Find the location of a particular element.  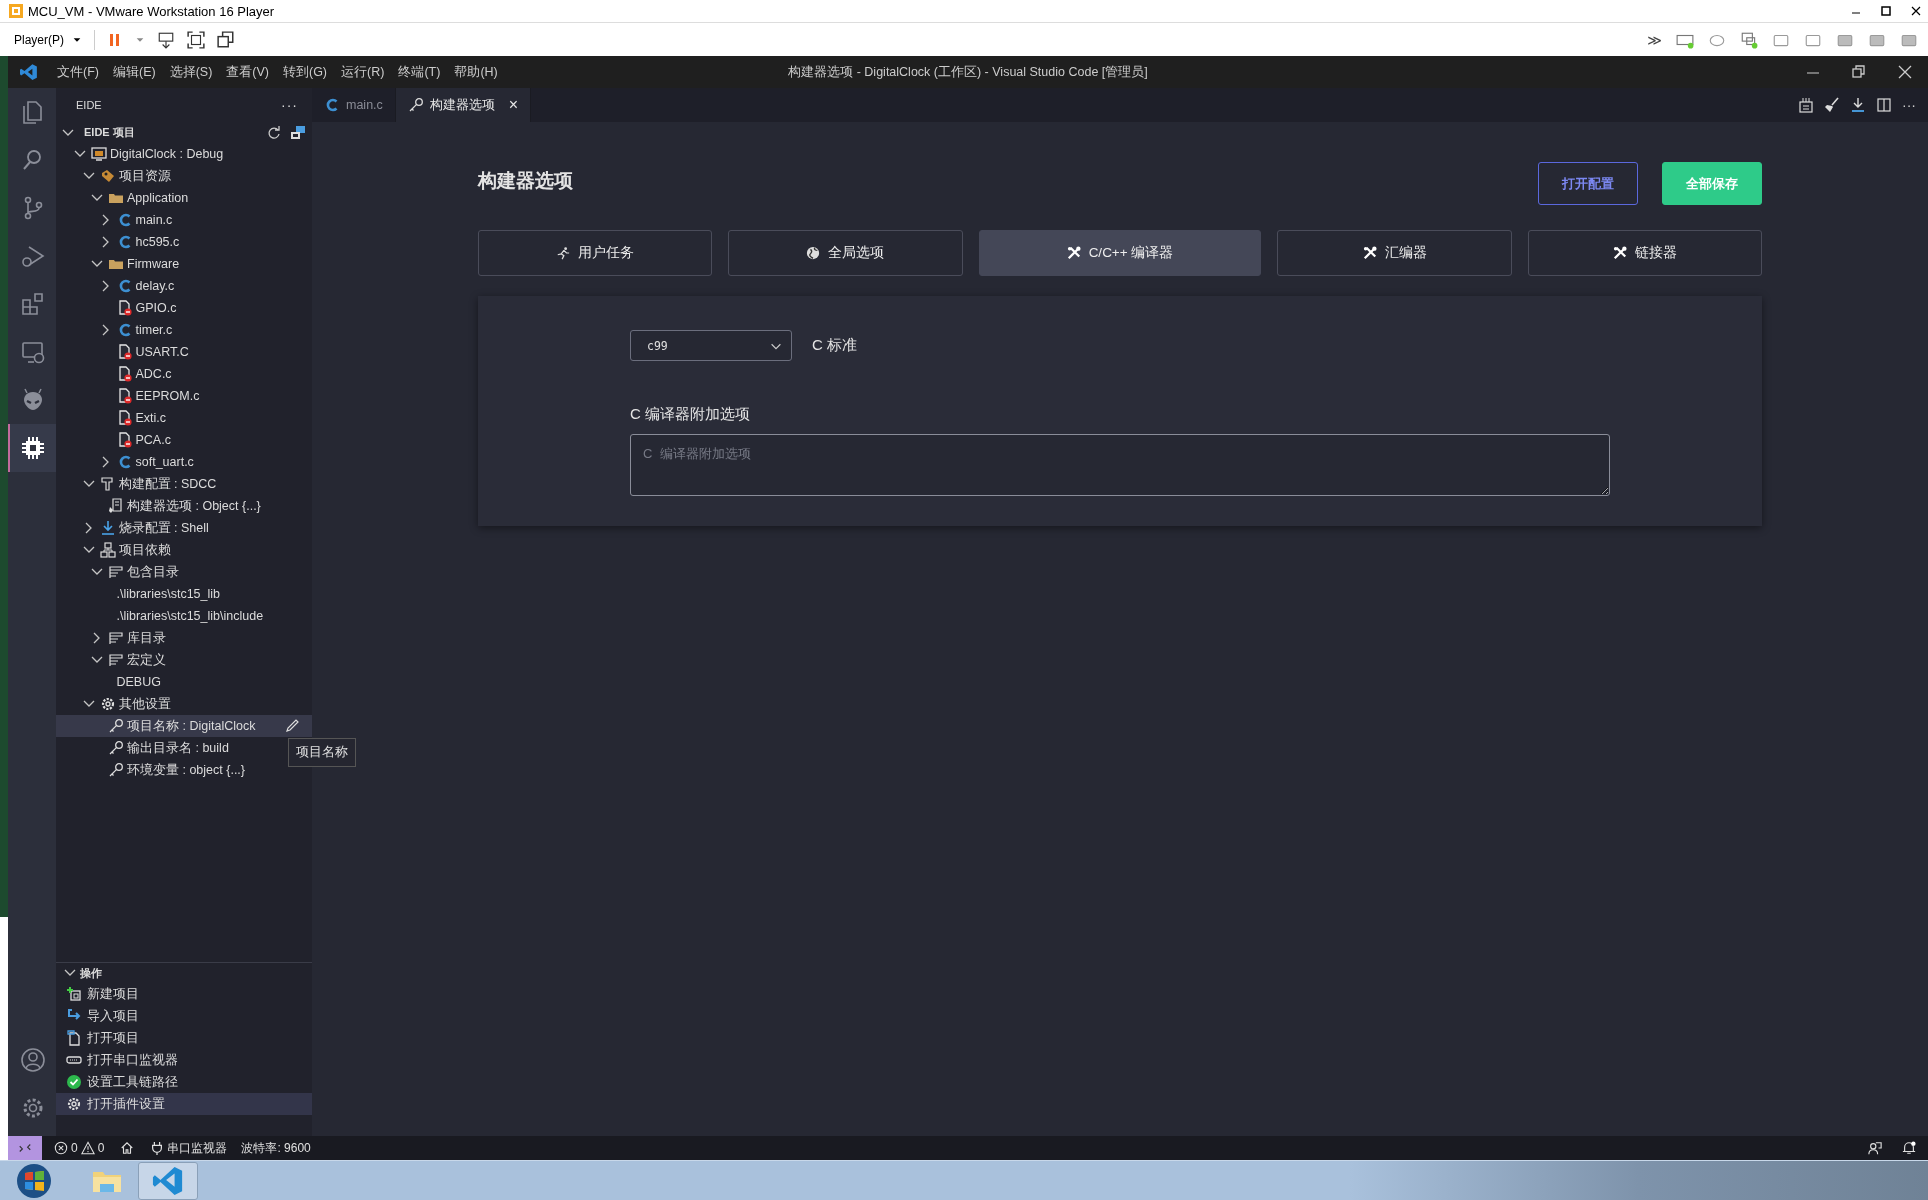

section-title: 操作 is located at coordinates (91, 973).